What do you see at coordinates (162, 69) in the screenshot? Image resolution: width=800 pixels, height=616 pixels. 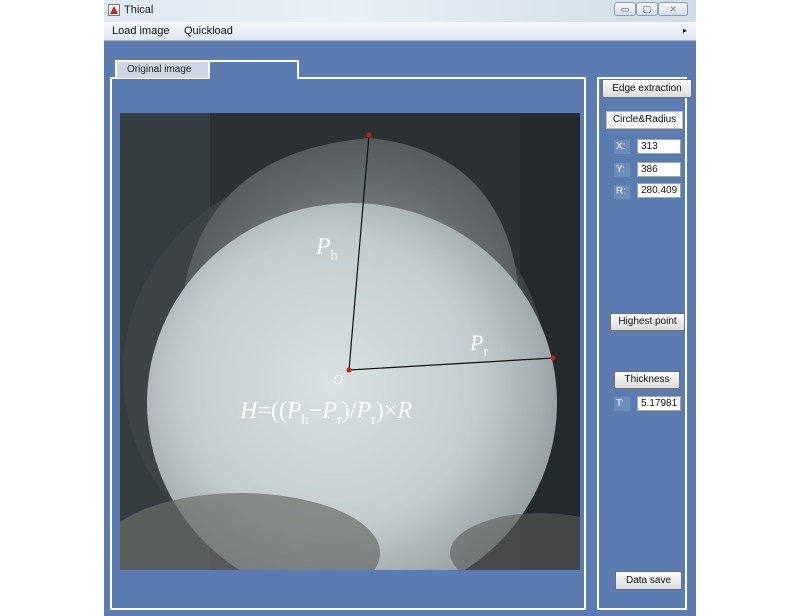 I see `tab-original-image: Original image` at bounding box center [162, 69].